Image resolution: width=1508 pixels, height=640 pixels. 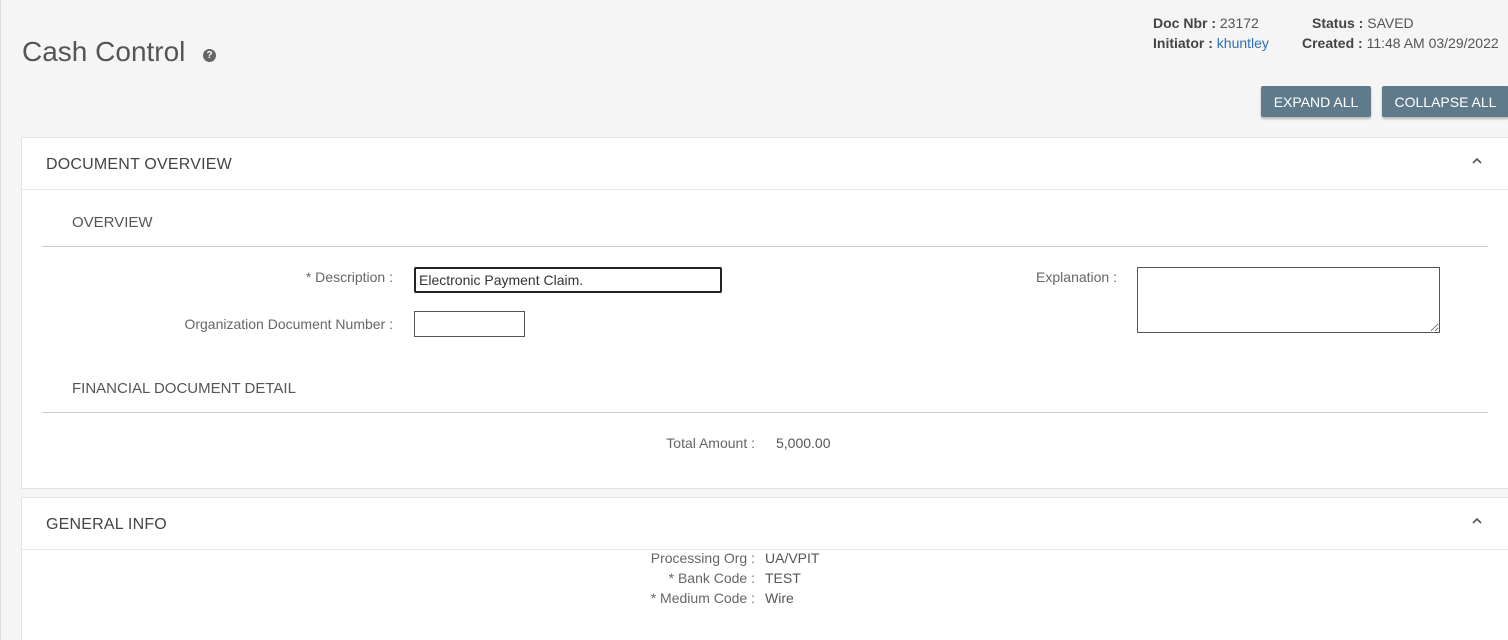 What do you see at coordinates (1076, 277) in the screenshot?
I see `explanation-label: Explanation :` at bounding box center [1076, 277].